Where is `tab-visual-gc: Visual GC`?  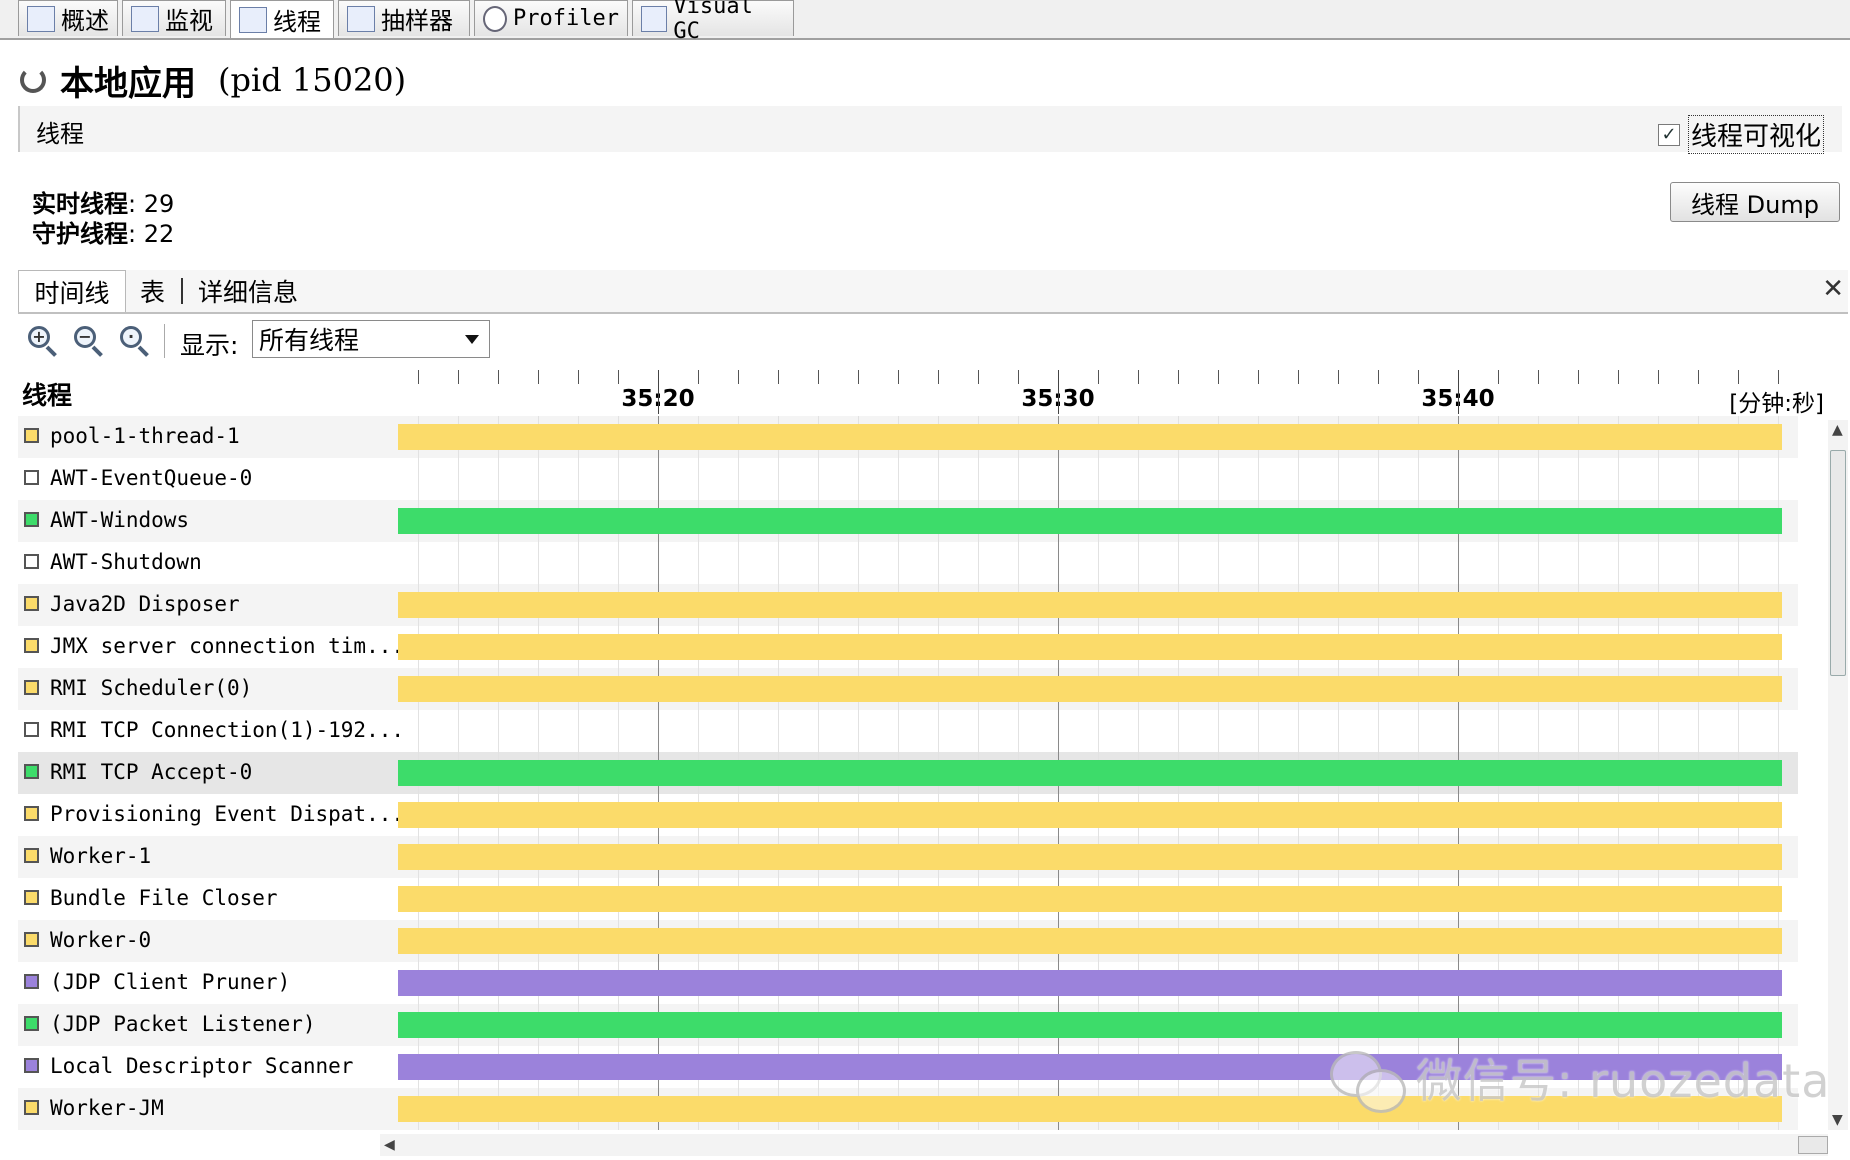
tab-visual-gc: Visual GC is located at coordinates (713, 22).